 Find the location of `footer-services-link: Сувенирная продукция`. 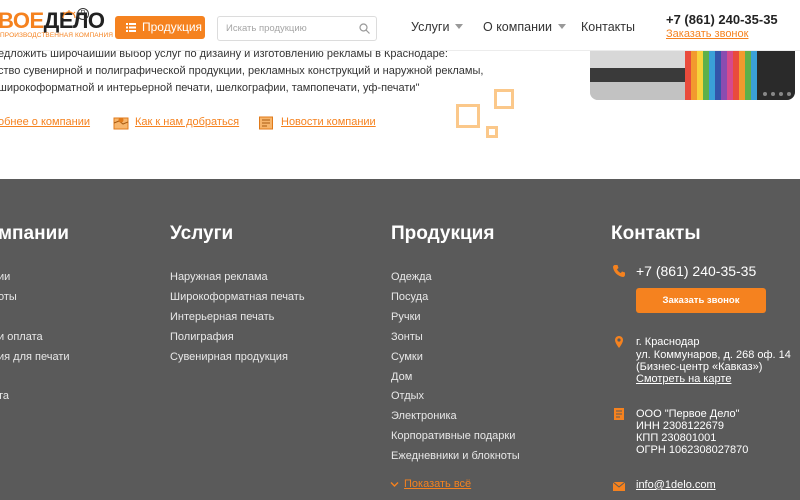

footer-services-link: Сувенирная продукция is located at coordinates (229, 357).